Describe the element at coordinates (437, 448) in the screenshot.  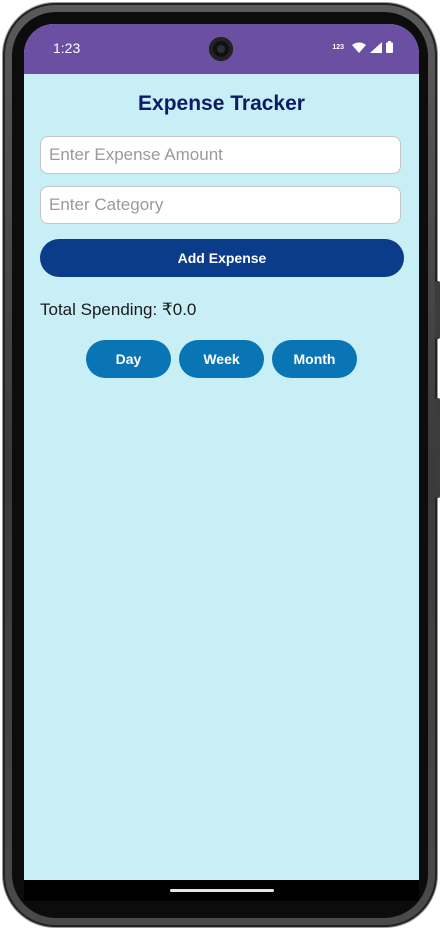
I see `volume-button` at that location.